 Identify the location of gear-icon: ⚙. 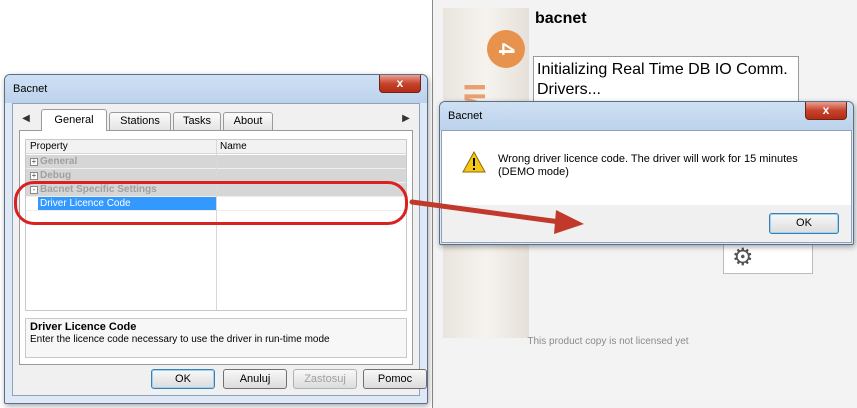
(768, 257).